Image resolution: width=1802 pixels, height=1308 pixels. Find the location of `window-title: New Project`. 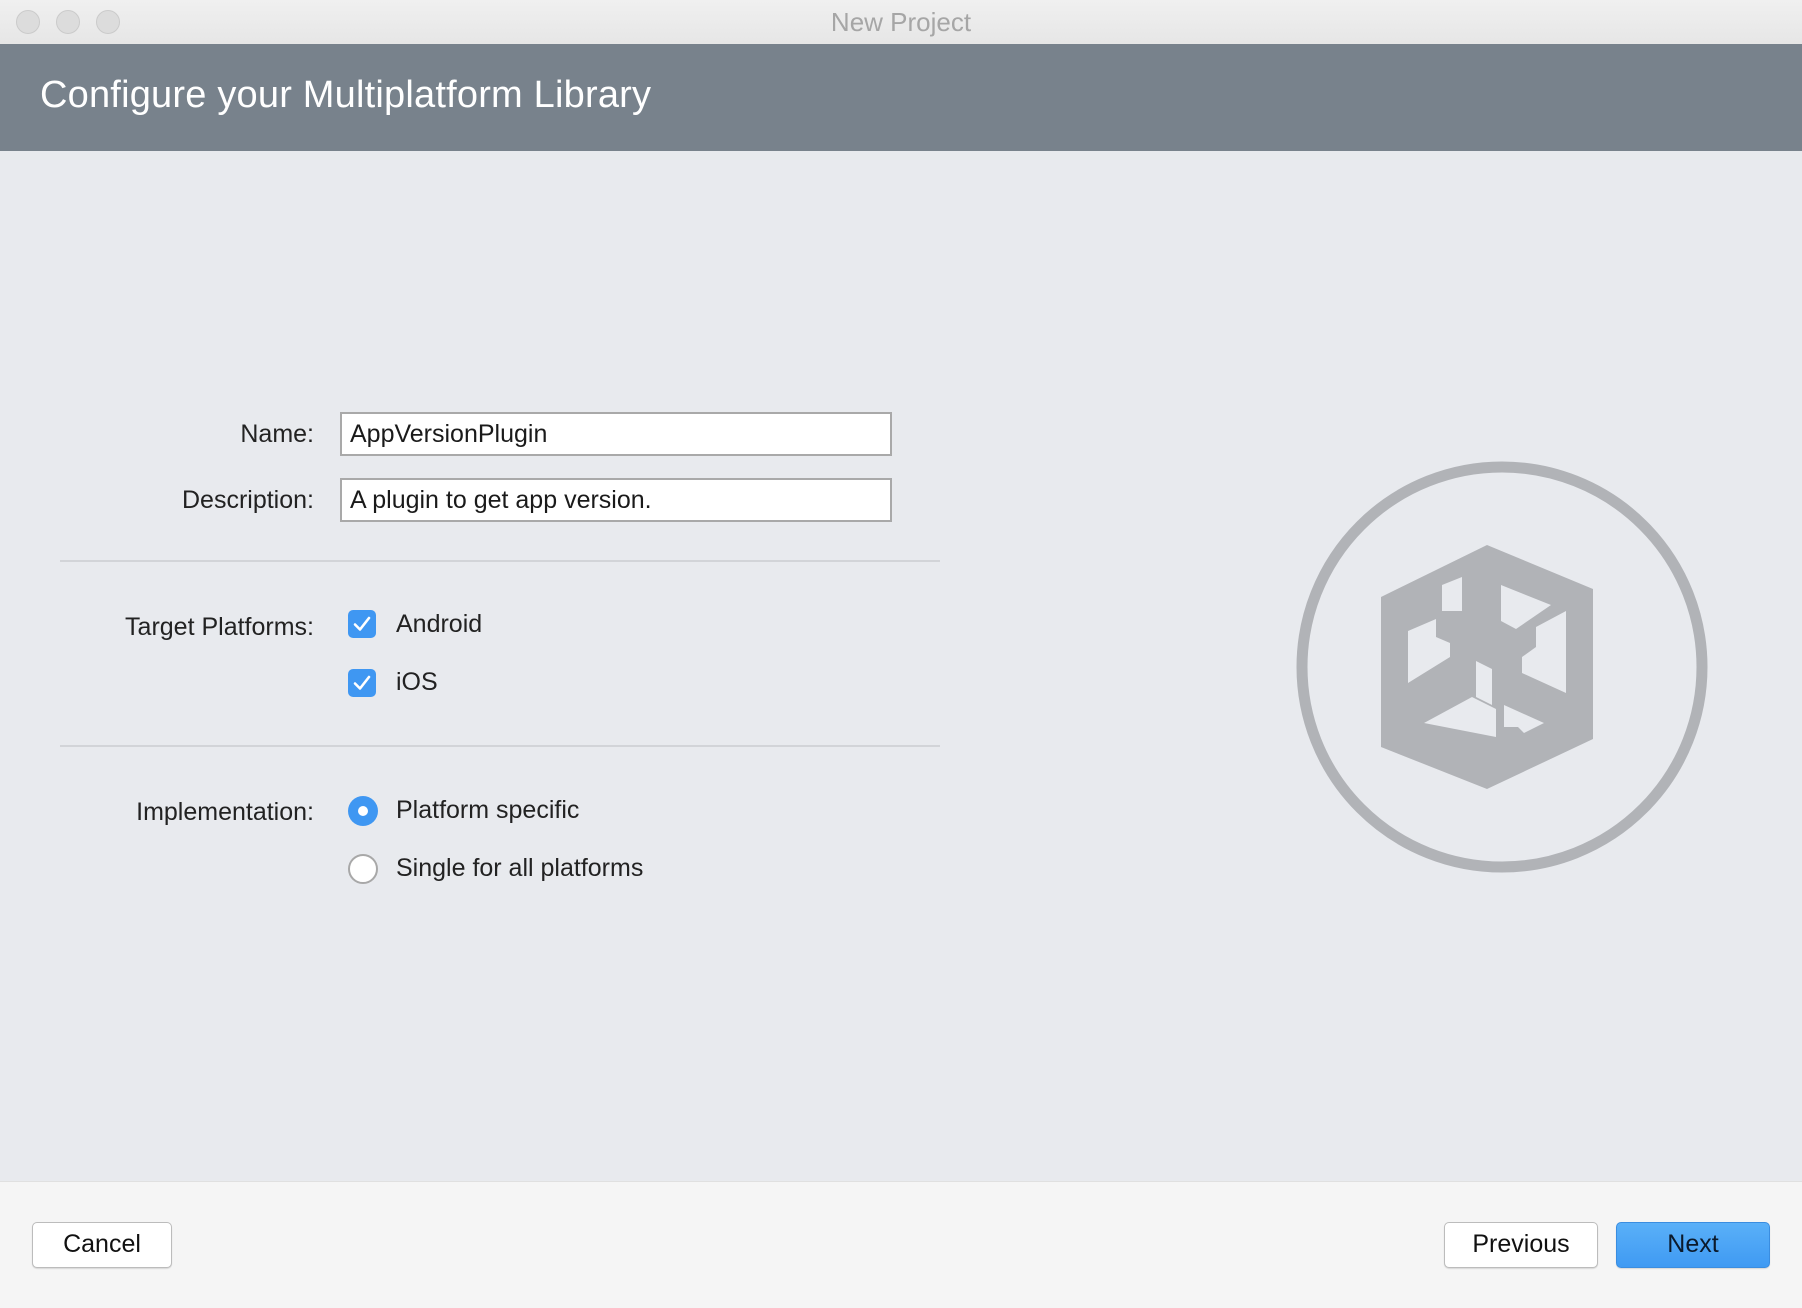

window-title: New Project is located at coordinates (901, 22).